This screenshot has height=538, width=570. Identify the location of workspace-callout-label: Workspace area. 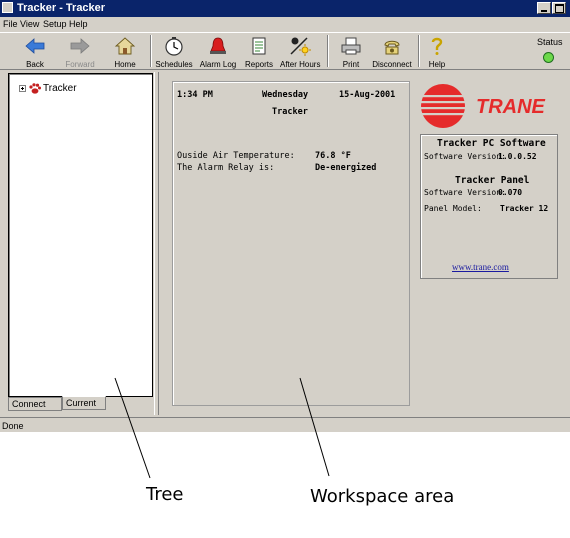
(382, 496).